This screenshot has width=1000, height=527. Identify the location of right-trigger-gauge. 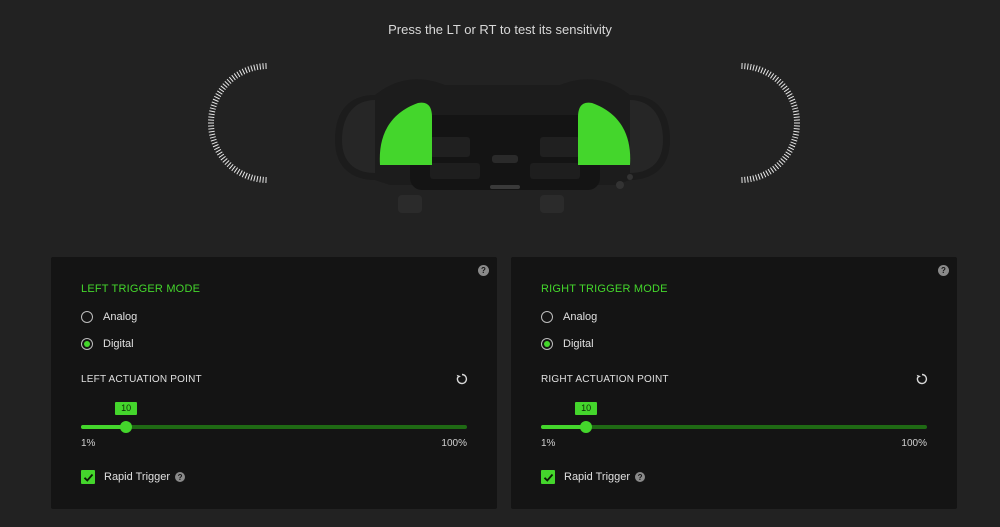
(770, 123).